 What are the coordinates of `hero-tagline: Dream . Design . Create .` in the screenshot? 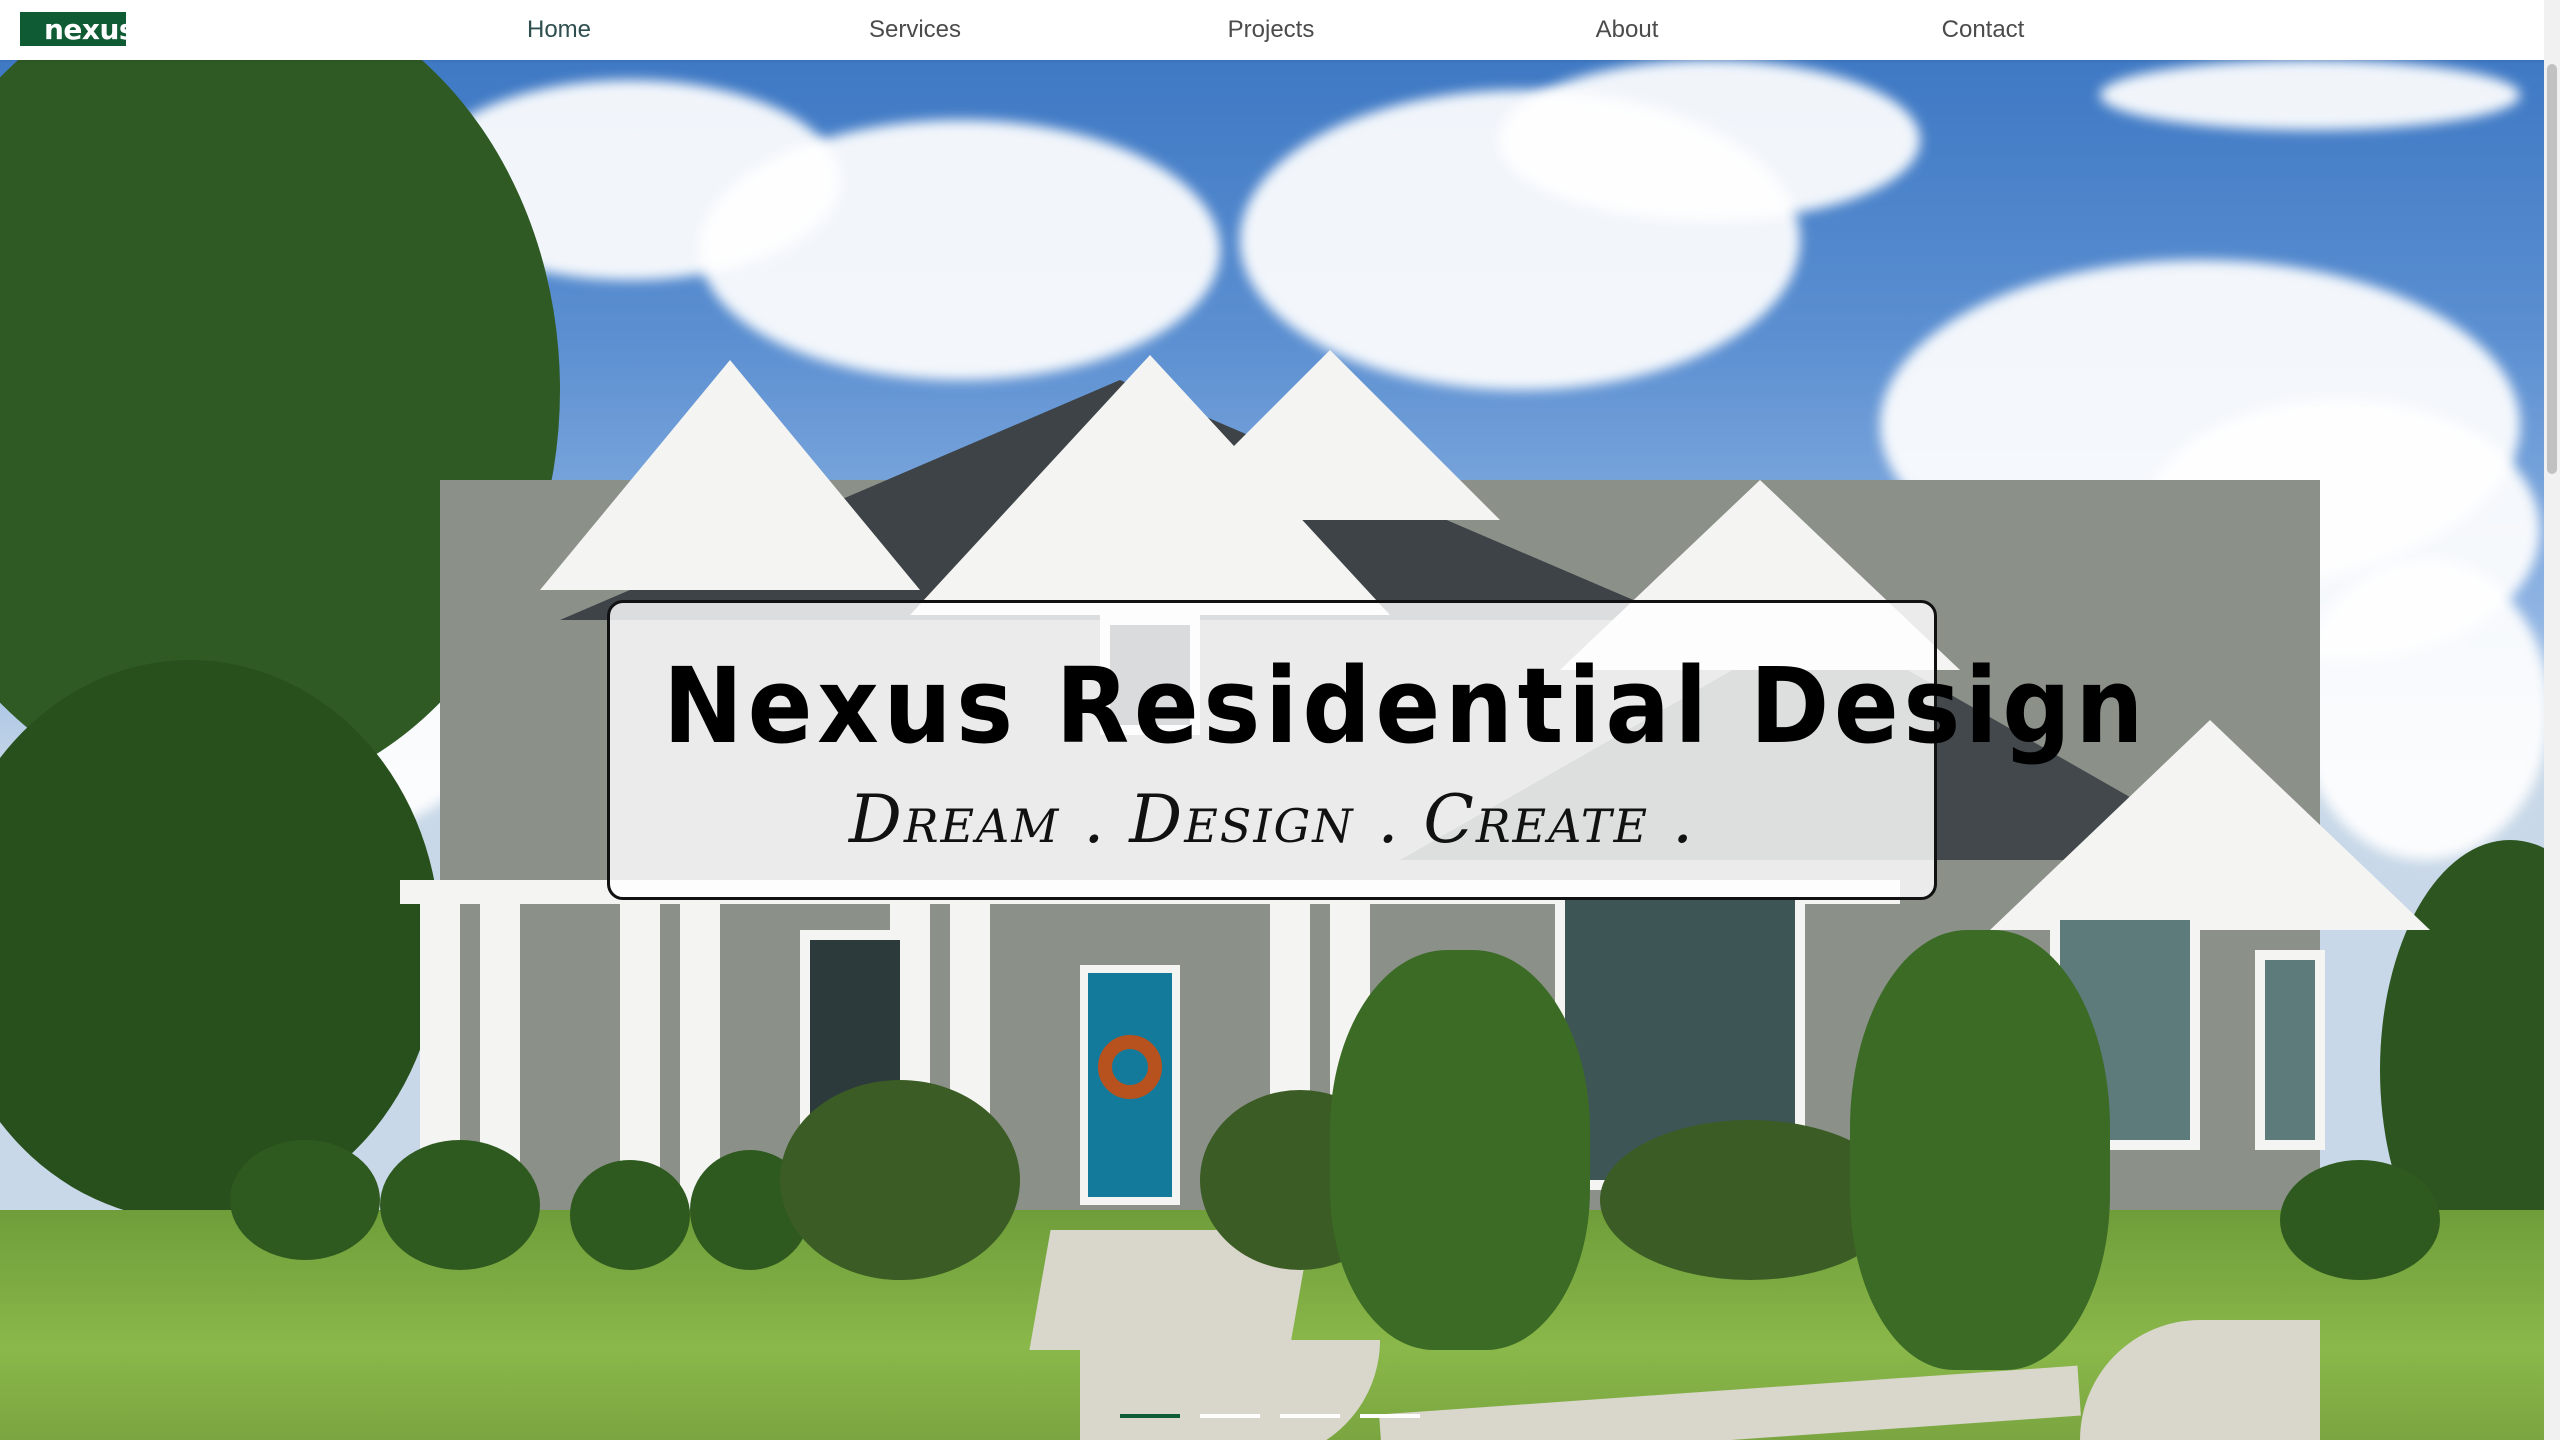 It's located at (1272, 819).